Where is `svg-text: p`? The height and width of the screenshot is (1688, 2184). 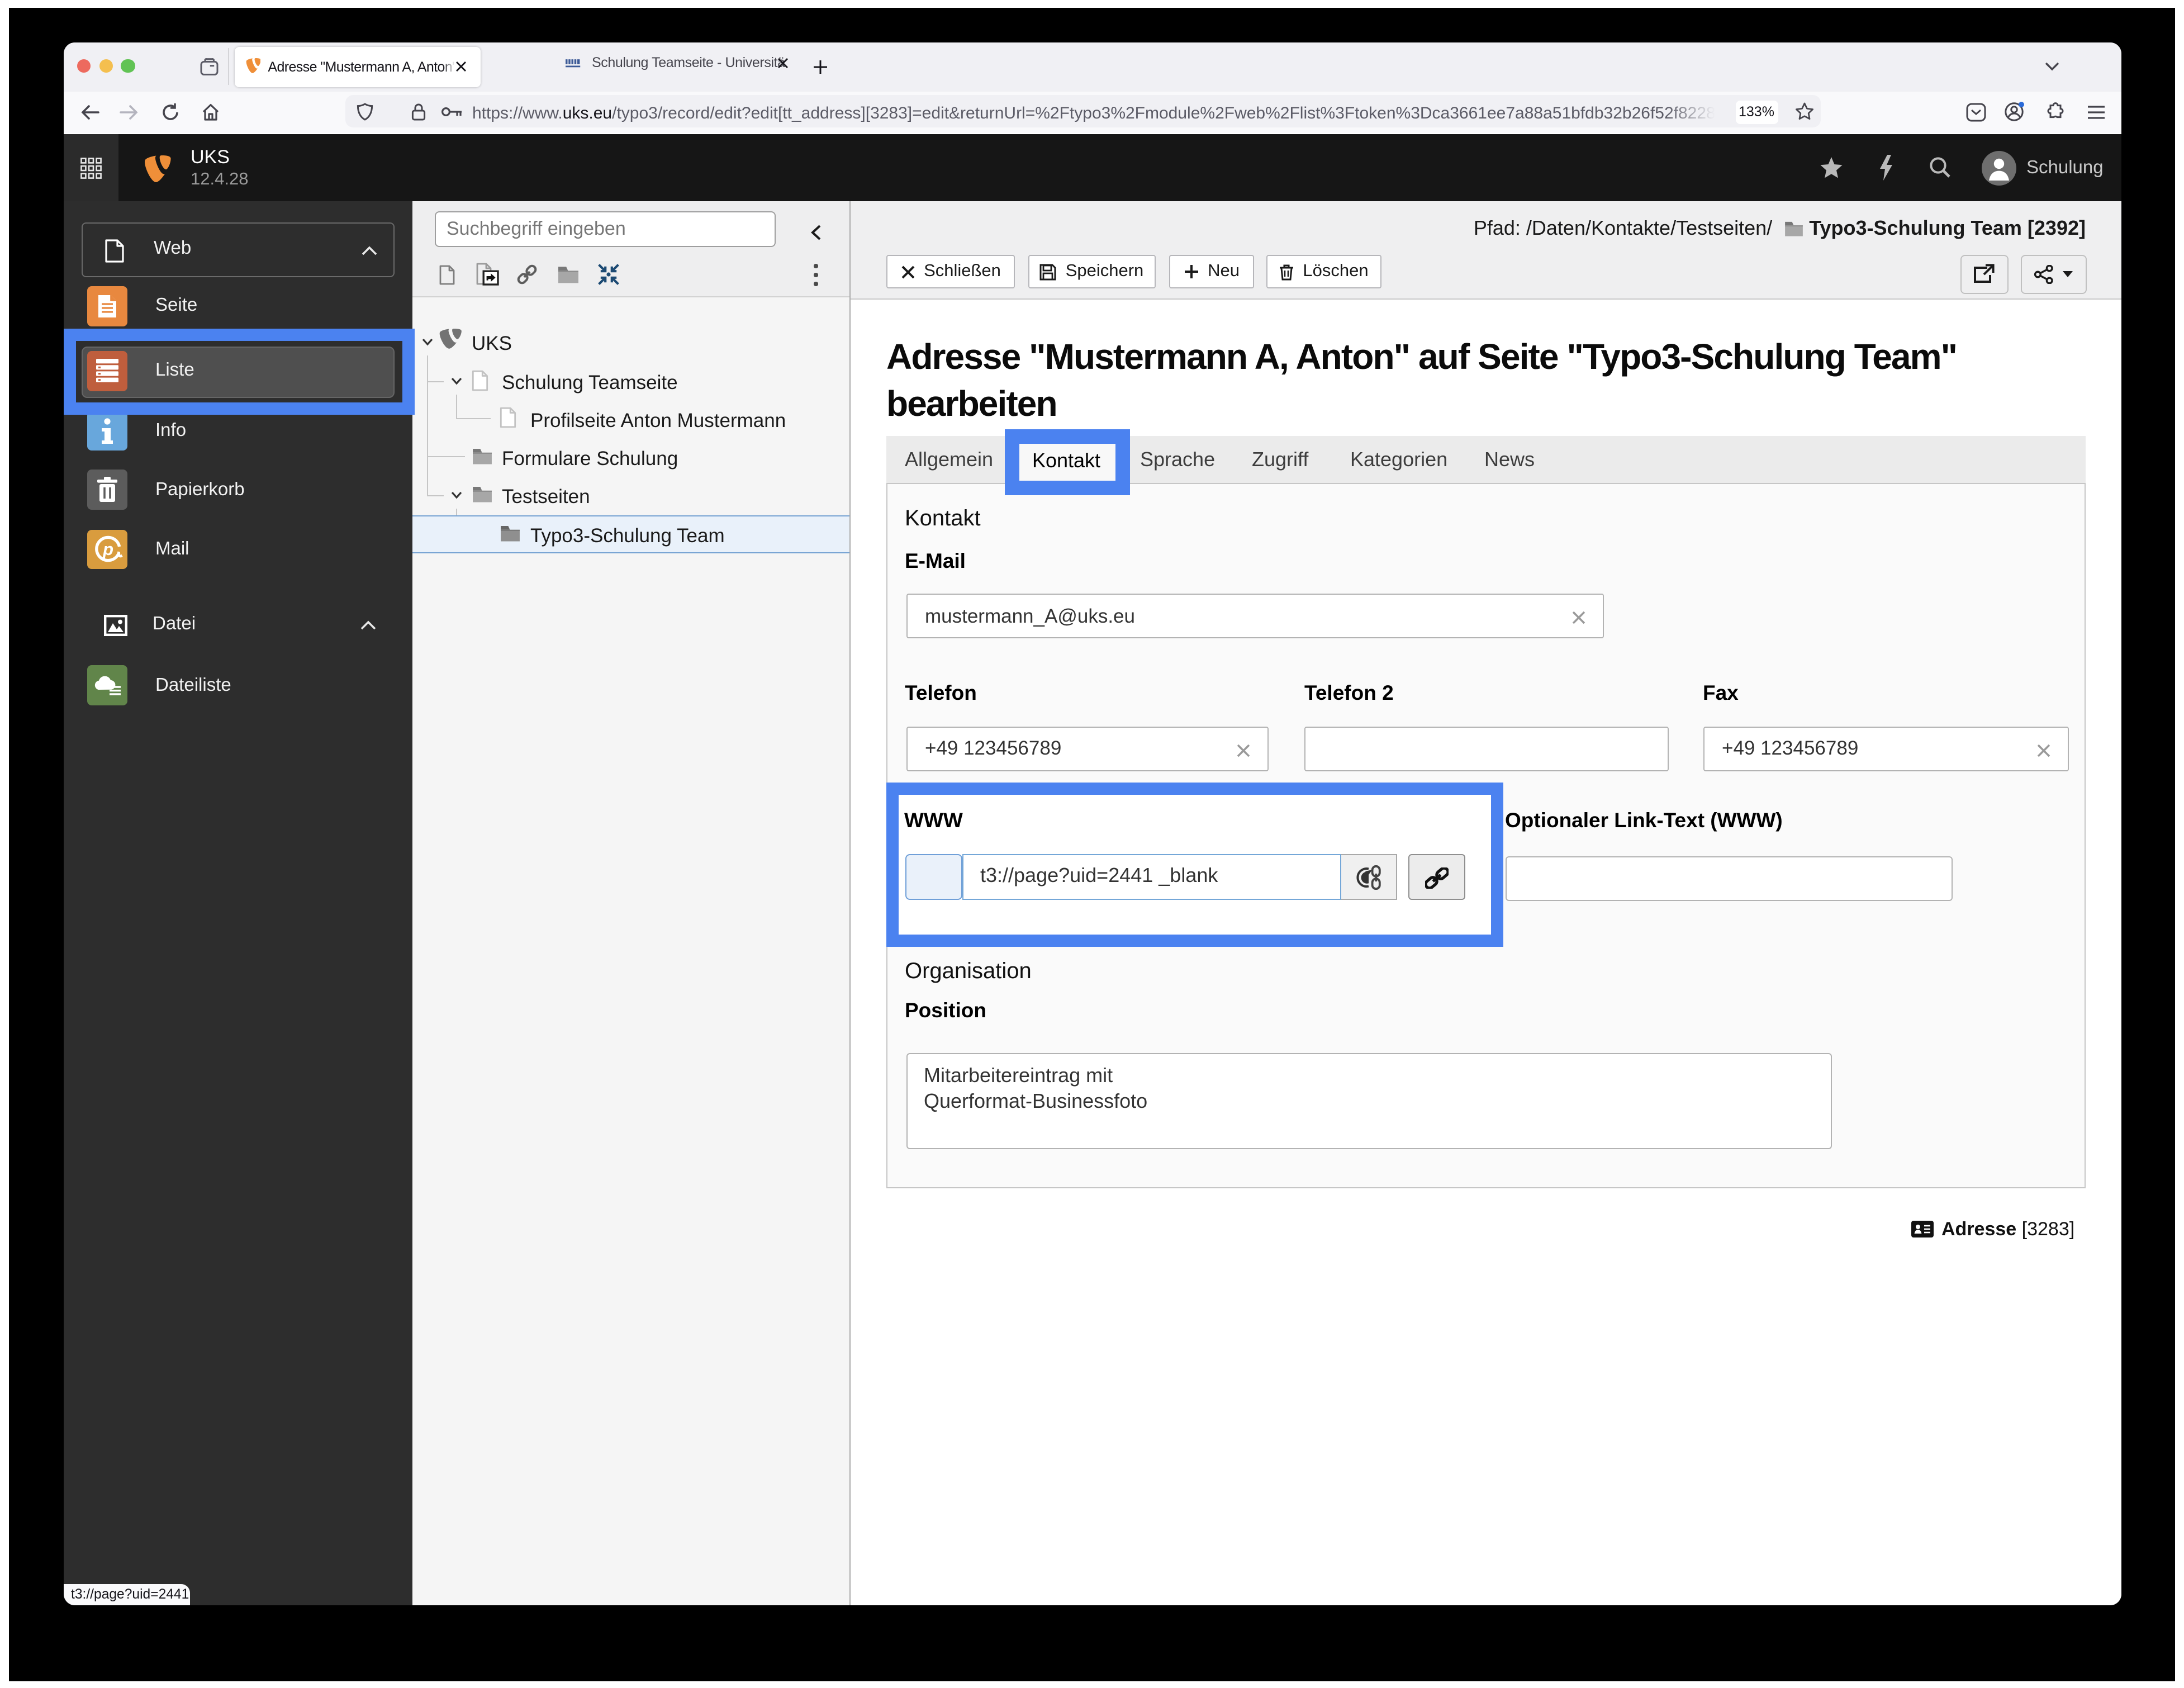 svg-text: p is located at coordinates (108, 549).